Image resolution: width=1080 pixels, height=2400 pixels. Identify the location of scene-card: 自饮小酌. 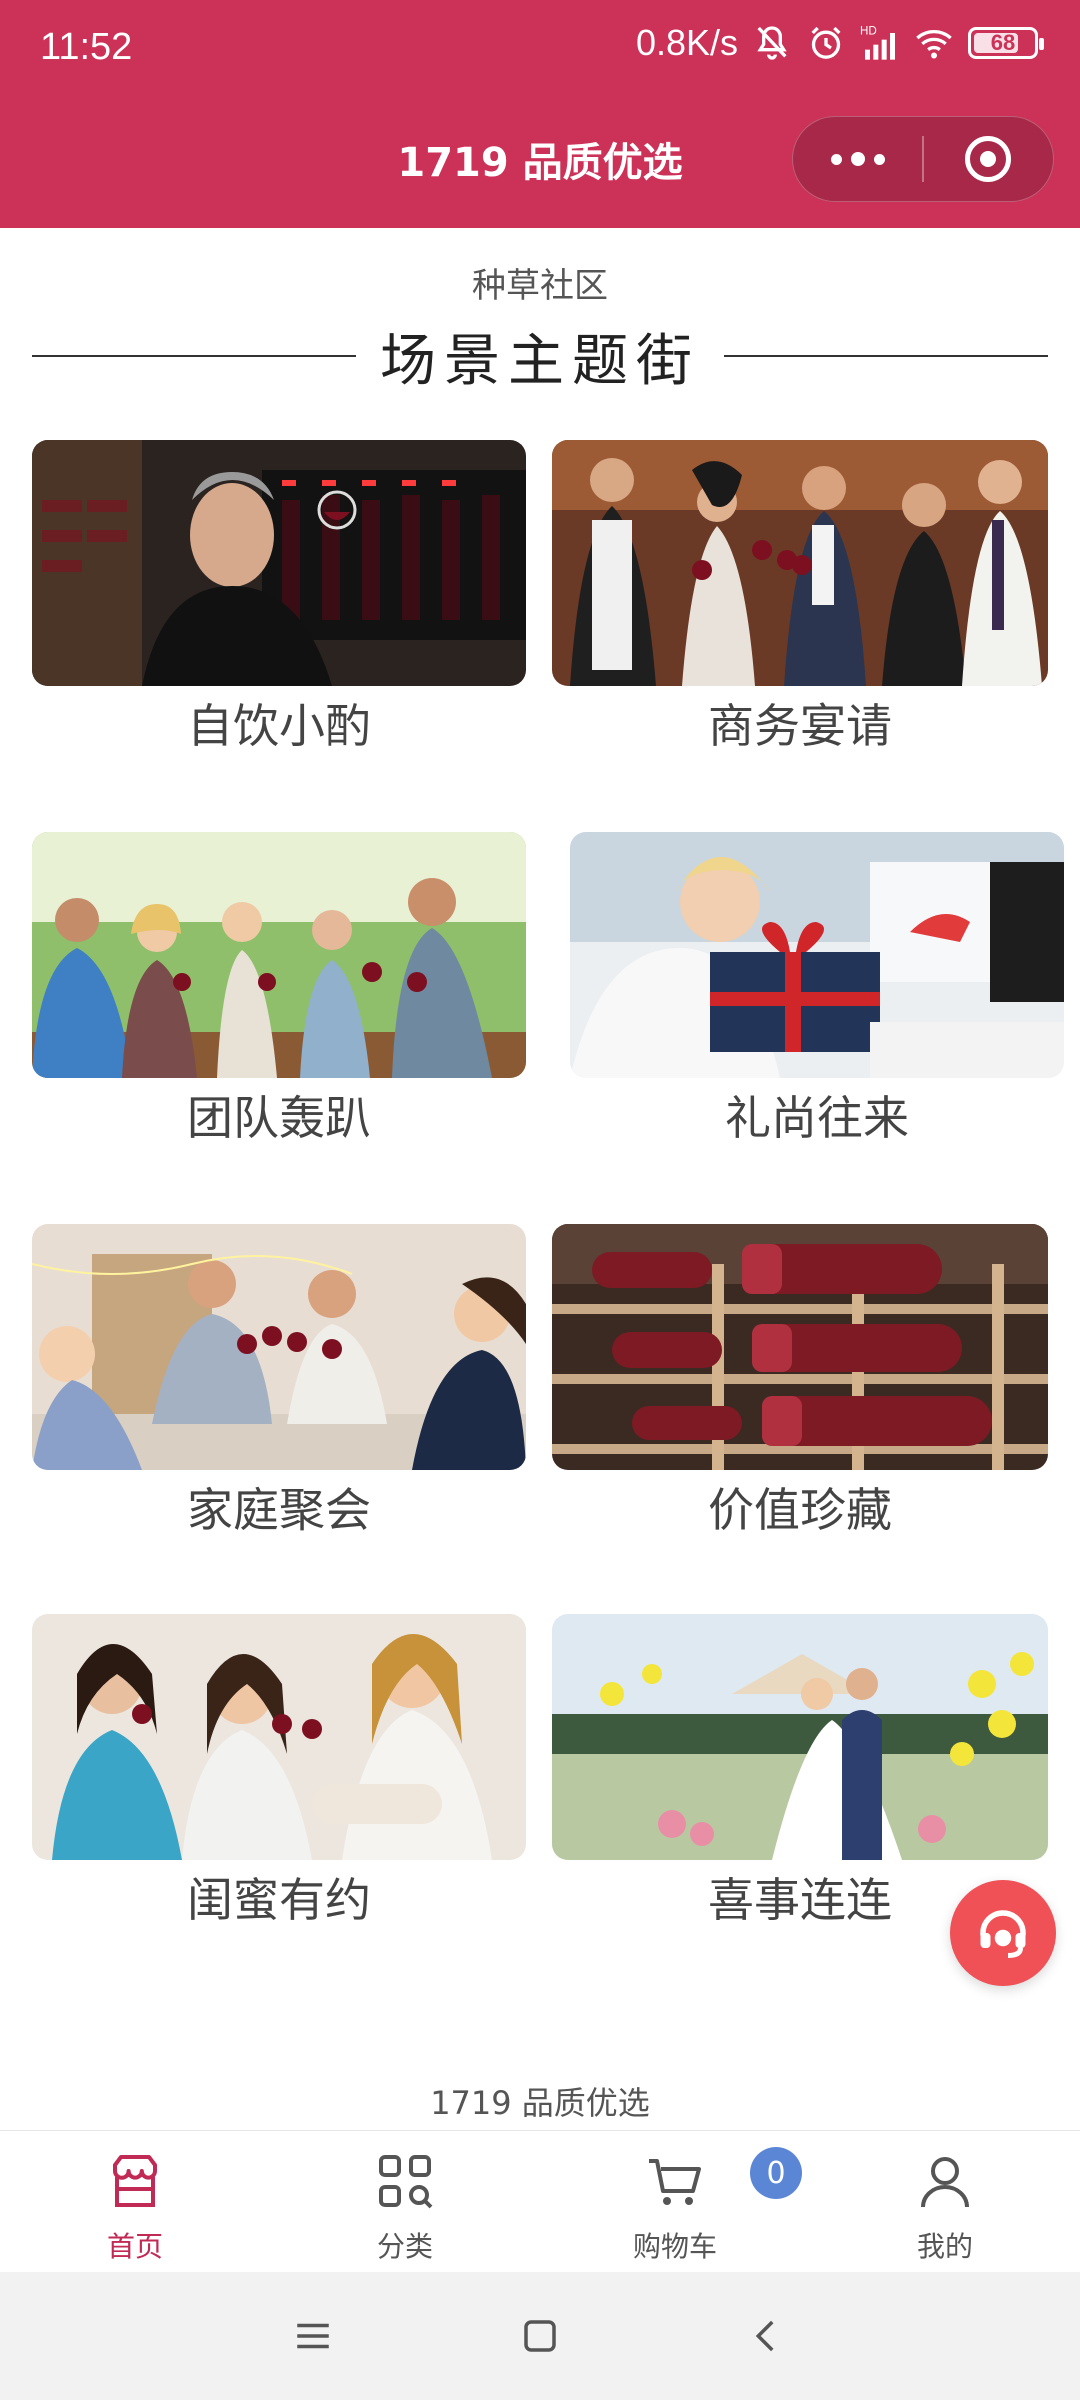
(279, 600).